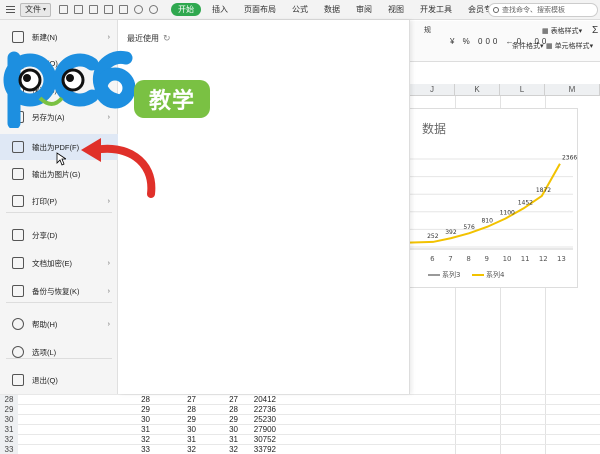 Image resolution: width=600 pixels, height=454 pixels. Describe the element at coordinates (260, 10) in the screenshot. I see `tab-page-layout: 页面布局` at that location.